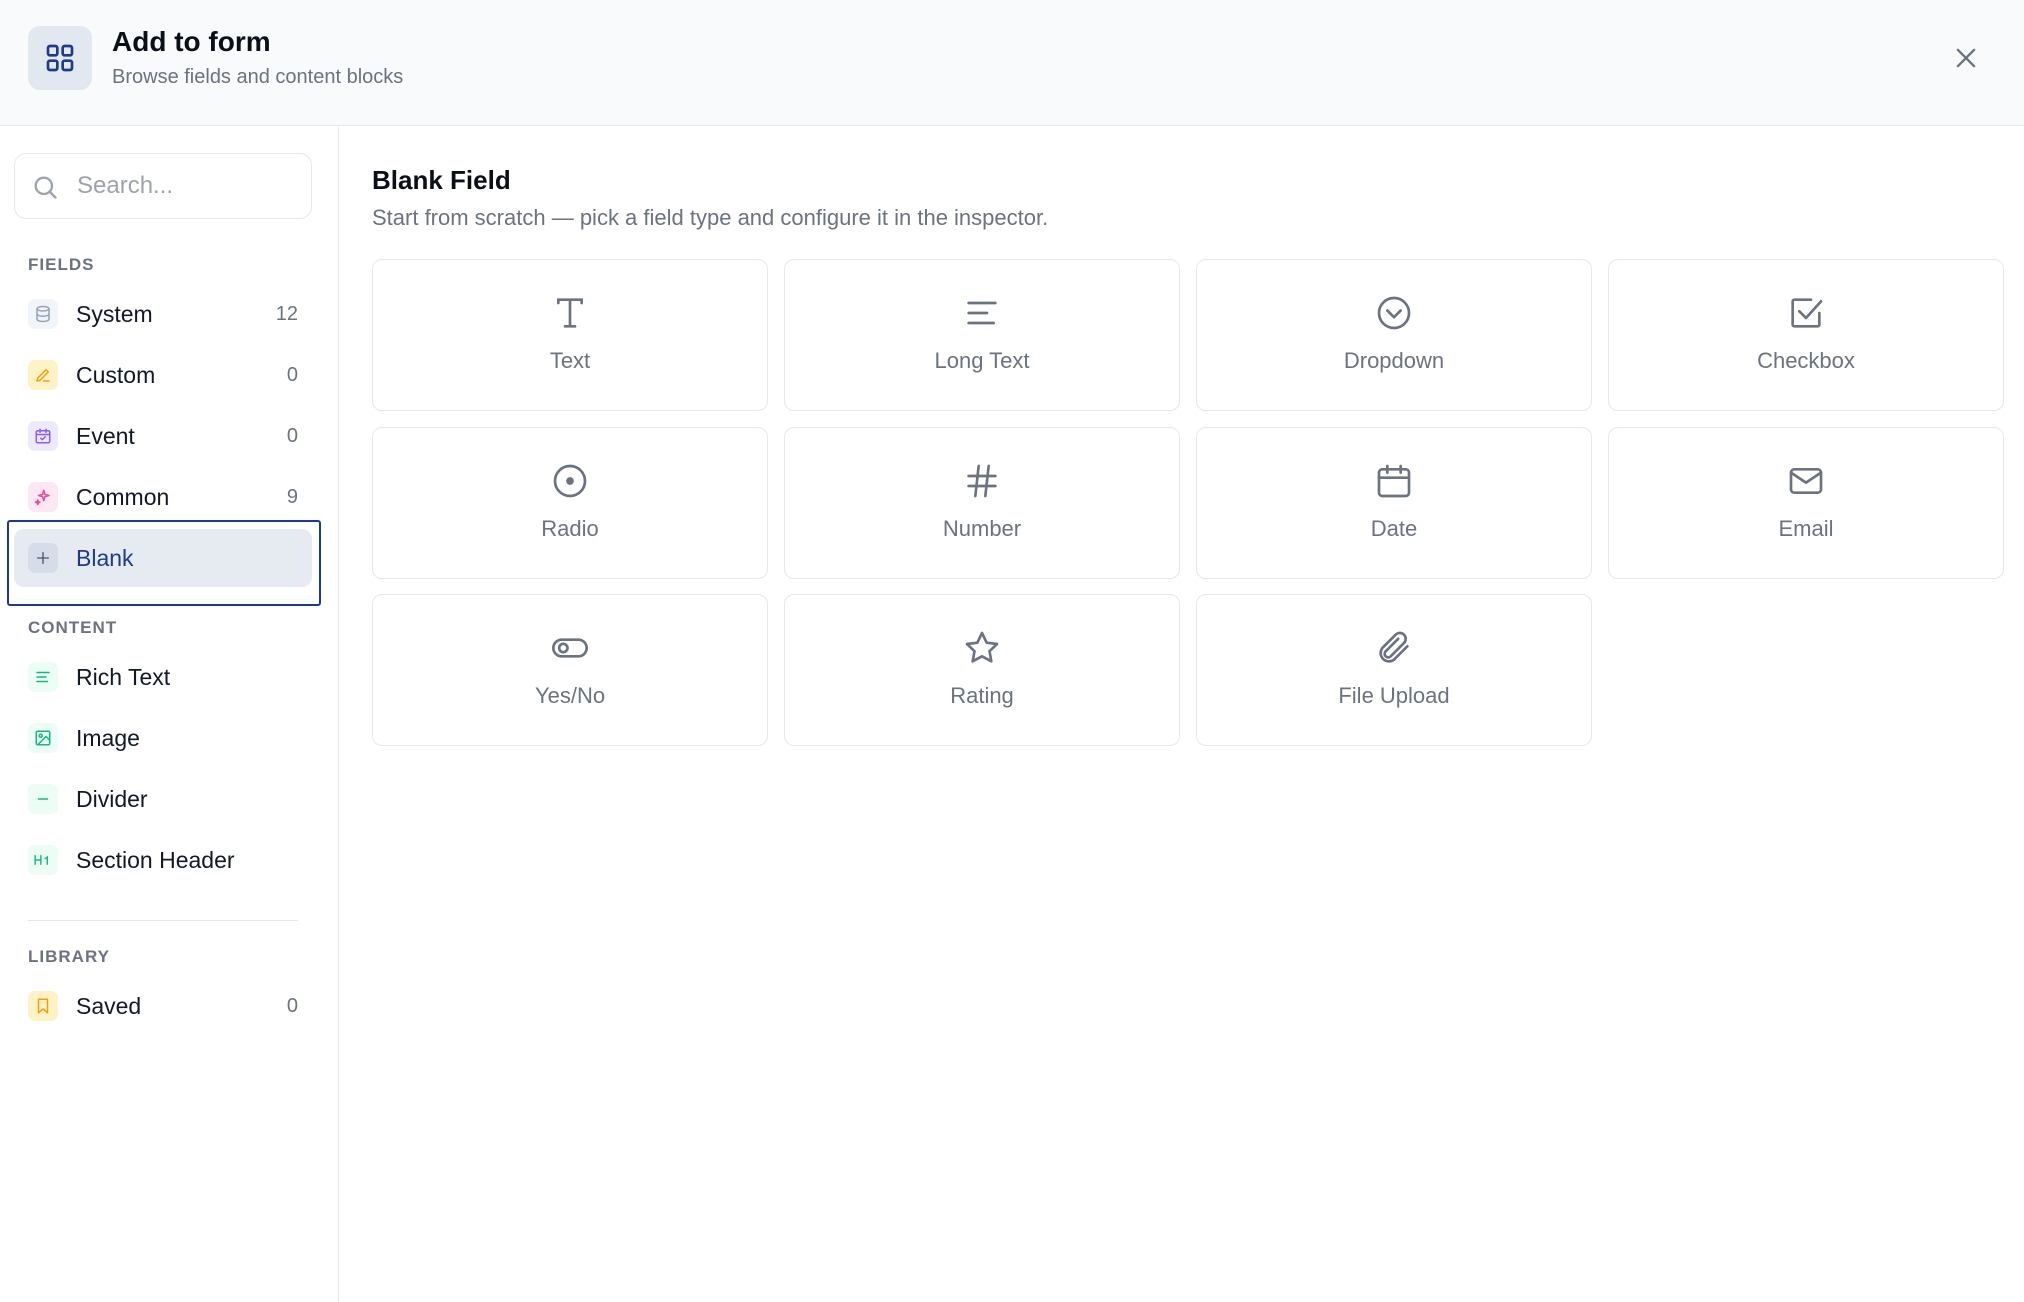 This screenshot has width=2024, height=1302. I want to click on text-type-icon, so click(570, 313).